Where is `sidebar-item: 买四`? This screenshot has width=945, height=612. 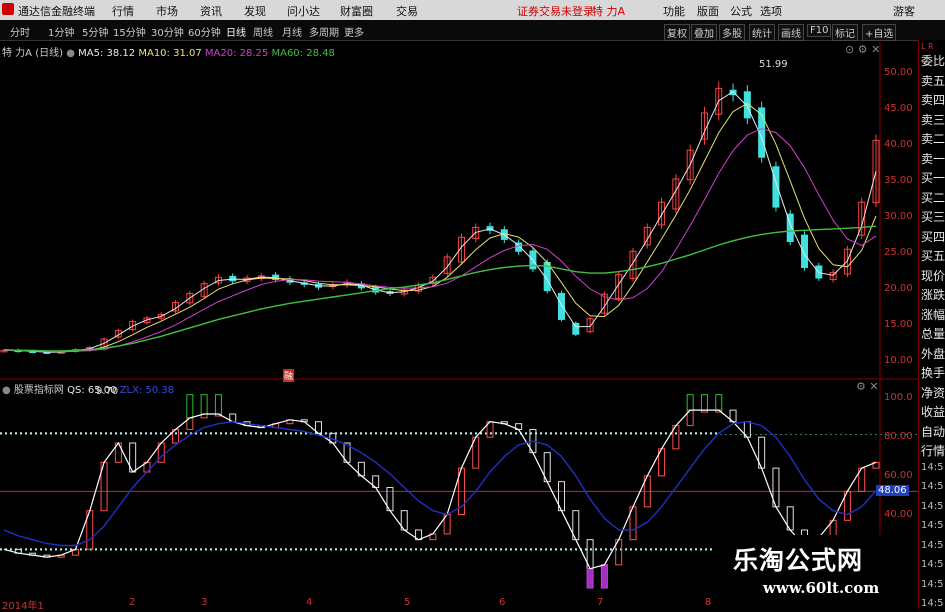 sidebar-item: 买四 is located at coordinates (933, 236).